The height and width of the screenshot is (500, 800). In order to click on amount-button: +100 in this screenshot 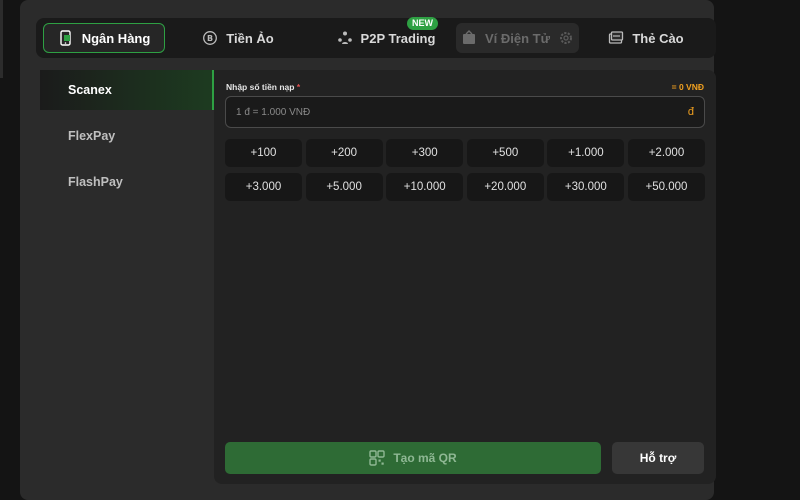, I will do `click(263, 153)`.